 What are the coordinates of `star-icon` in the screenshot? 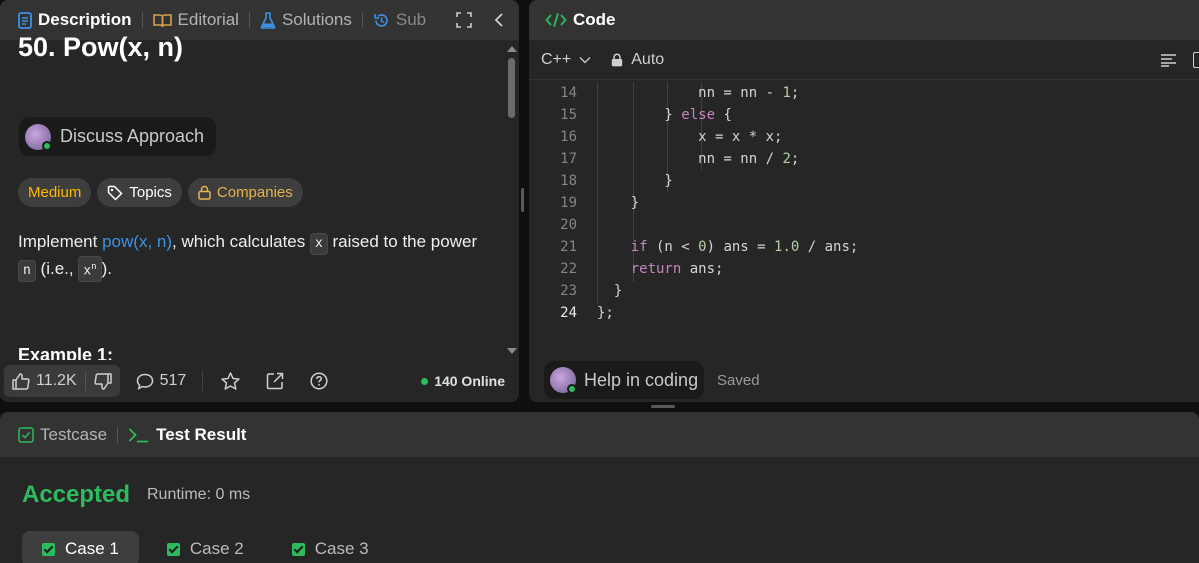 It's located at (231, 381).